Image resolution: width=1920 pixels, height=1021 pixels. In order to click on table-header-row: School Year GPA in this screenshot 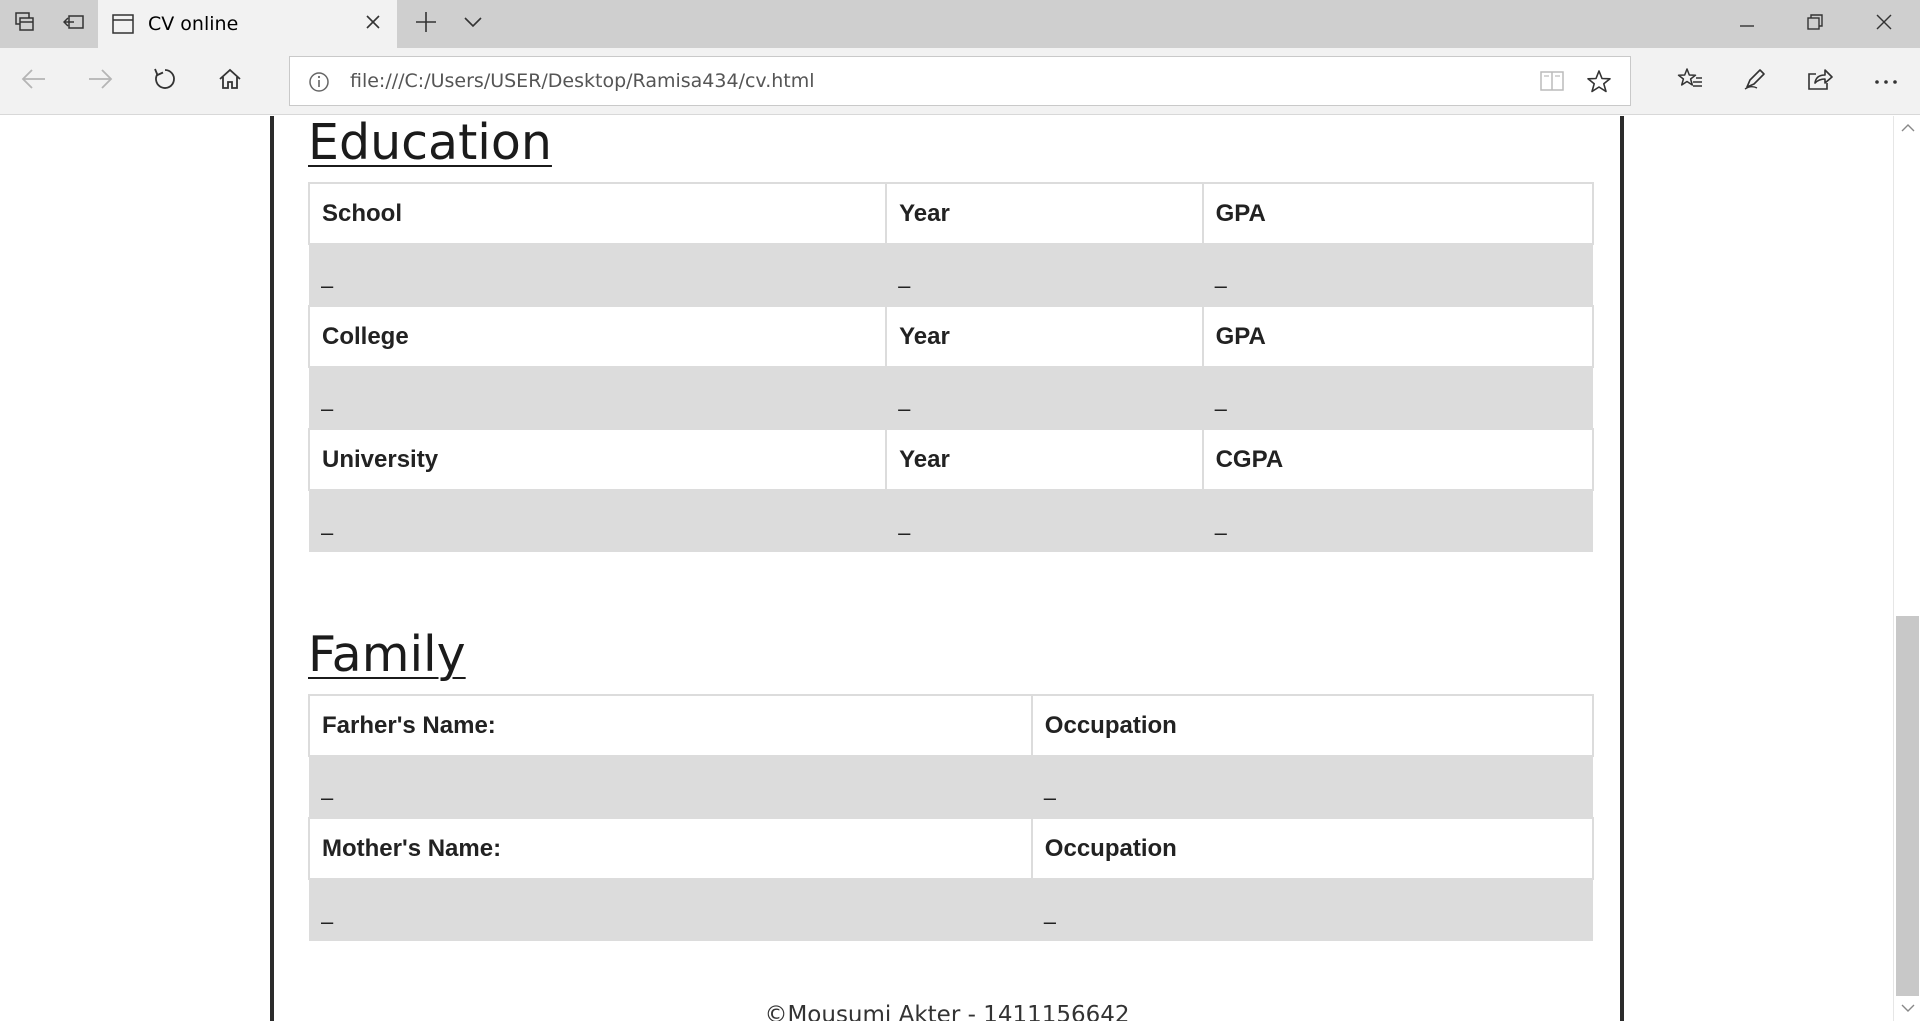, I will do `click(951, 213)`.